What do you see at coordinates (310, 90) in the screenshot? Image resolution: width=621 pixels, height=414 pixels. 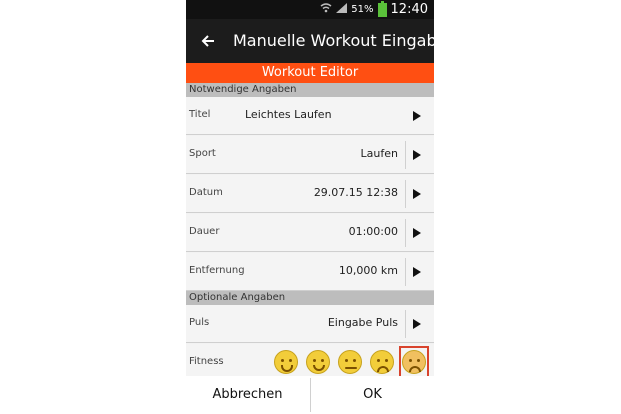 I see `section-required: Notwendige Angaben` at bounding box center [310, 90].